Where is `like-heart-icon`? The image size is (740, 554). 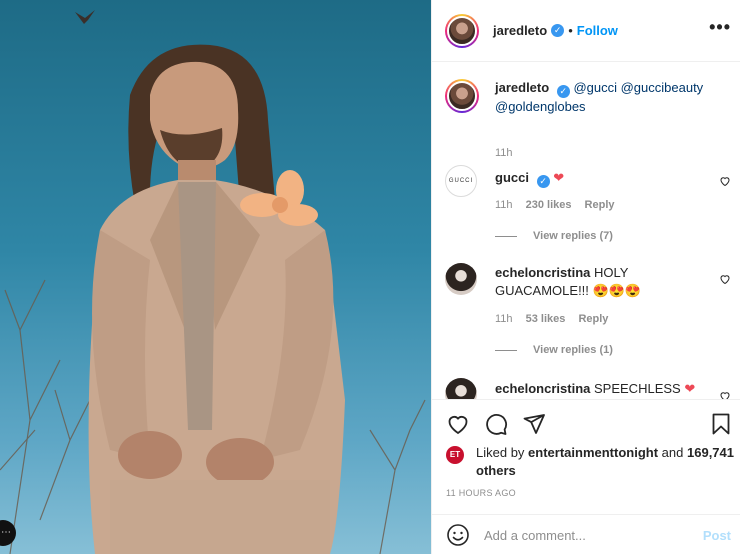
like-heart-icon is located at coordinates (458, 424).